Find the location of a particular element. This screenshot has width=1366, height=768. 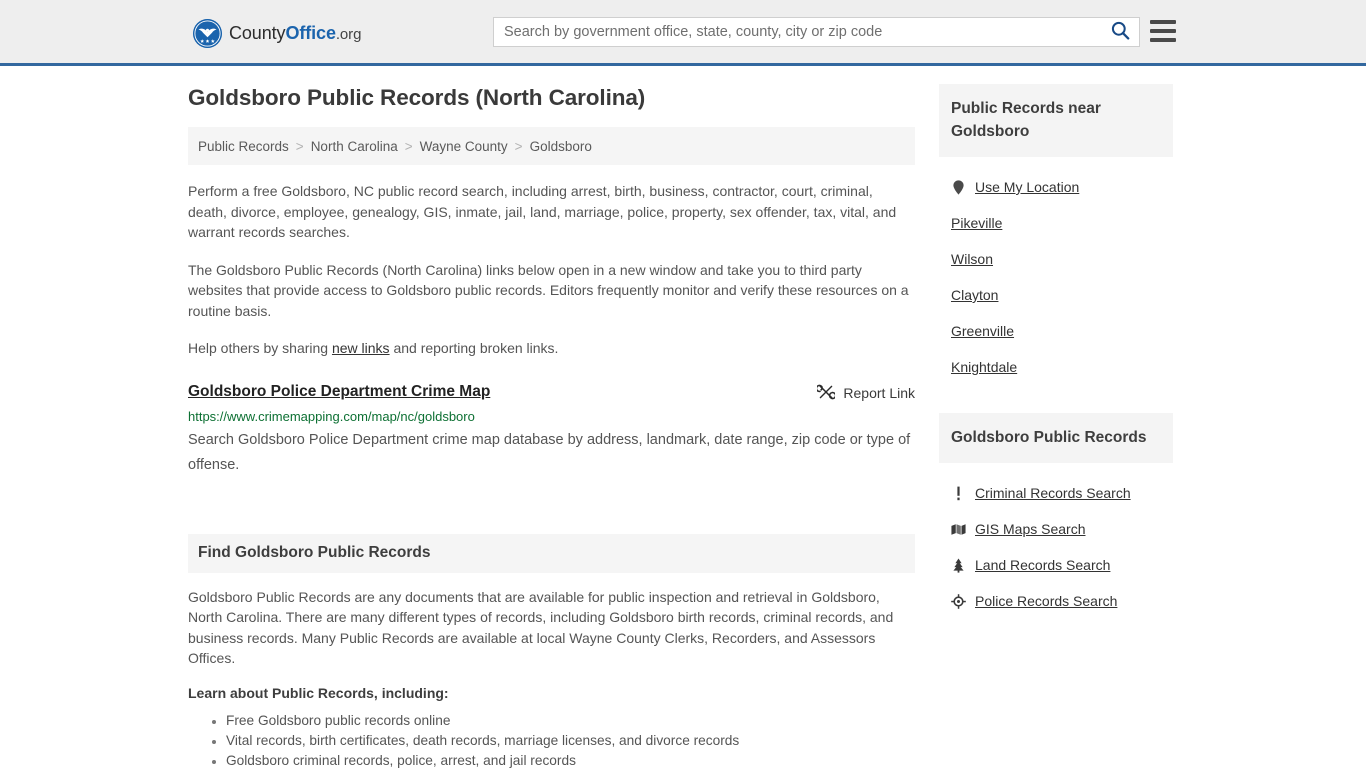

sidebar-item-greenville: Greenville is located at coordinates (1056, 331).